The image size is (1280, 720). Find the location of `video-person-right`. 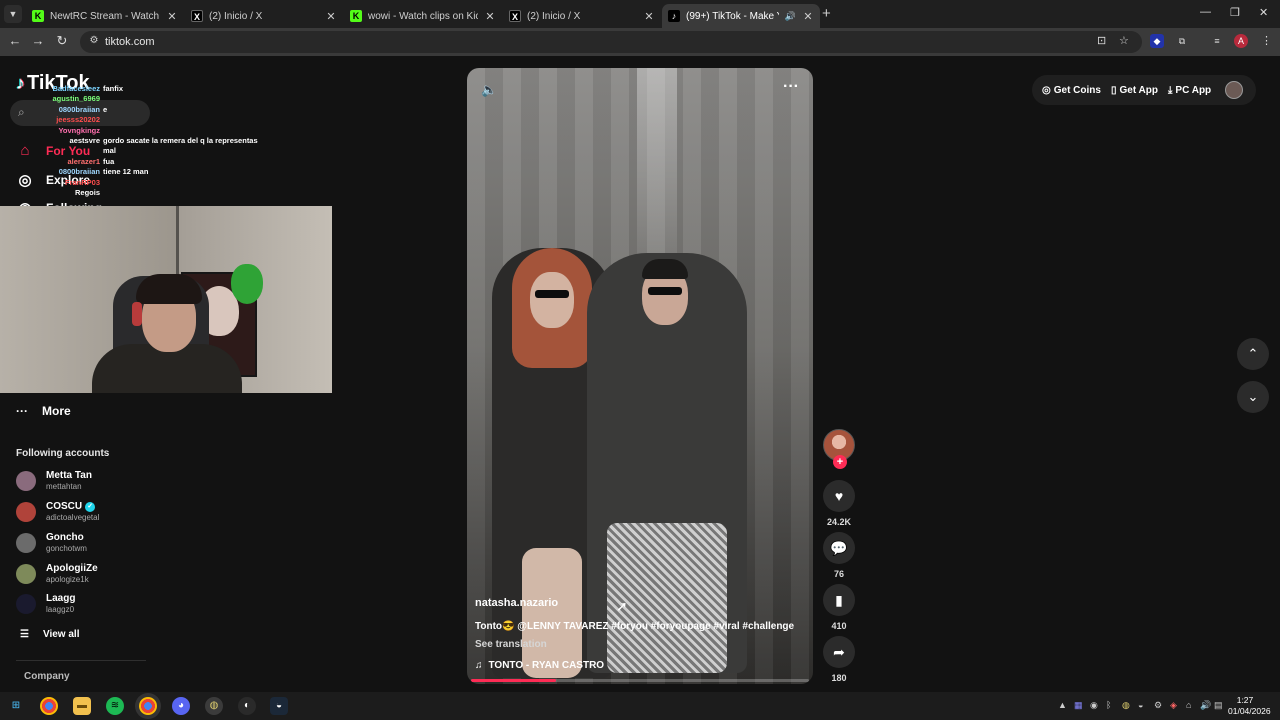

video-person-right is located at coordinates (667, 463).